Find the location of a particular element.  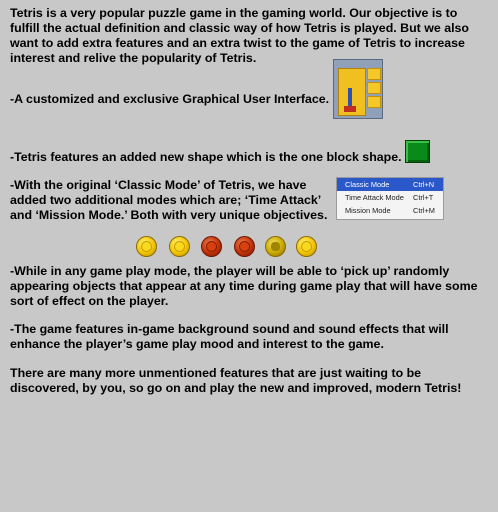

menu-item-shortcut: Ctrl+T is located at coordinates (423, 197).